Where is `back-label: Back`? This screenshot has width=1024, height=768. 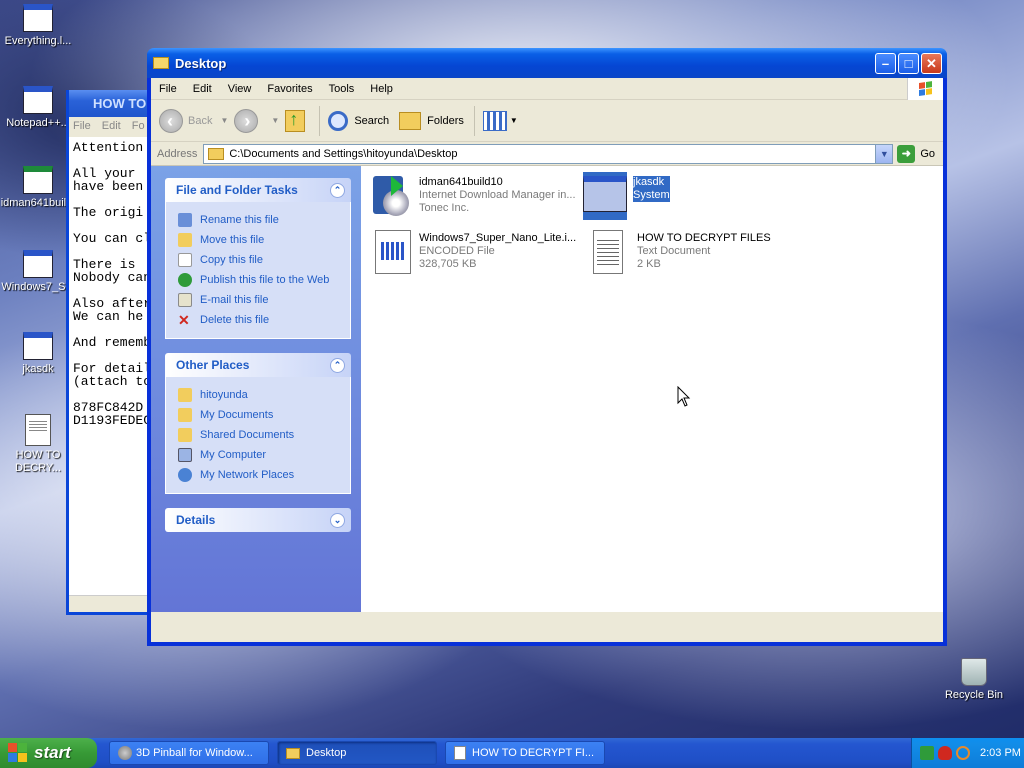
back-label: Back is located at coordinates (200, 120).